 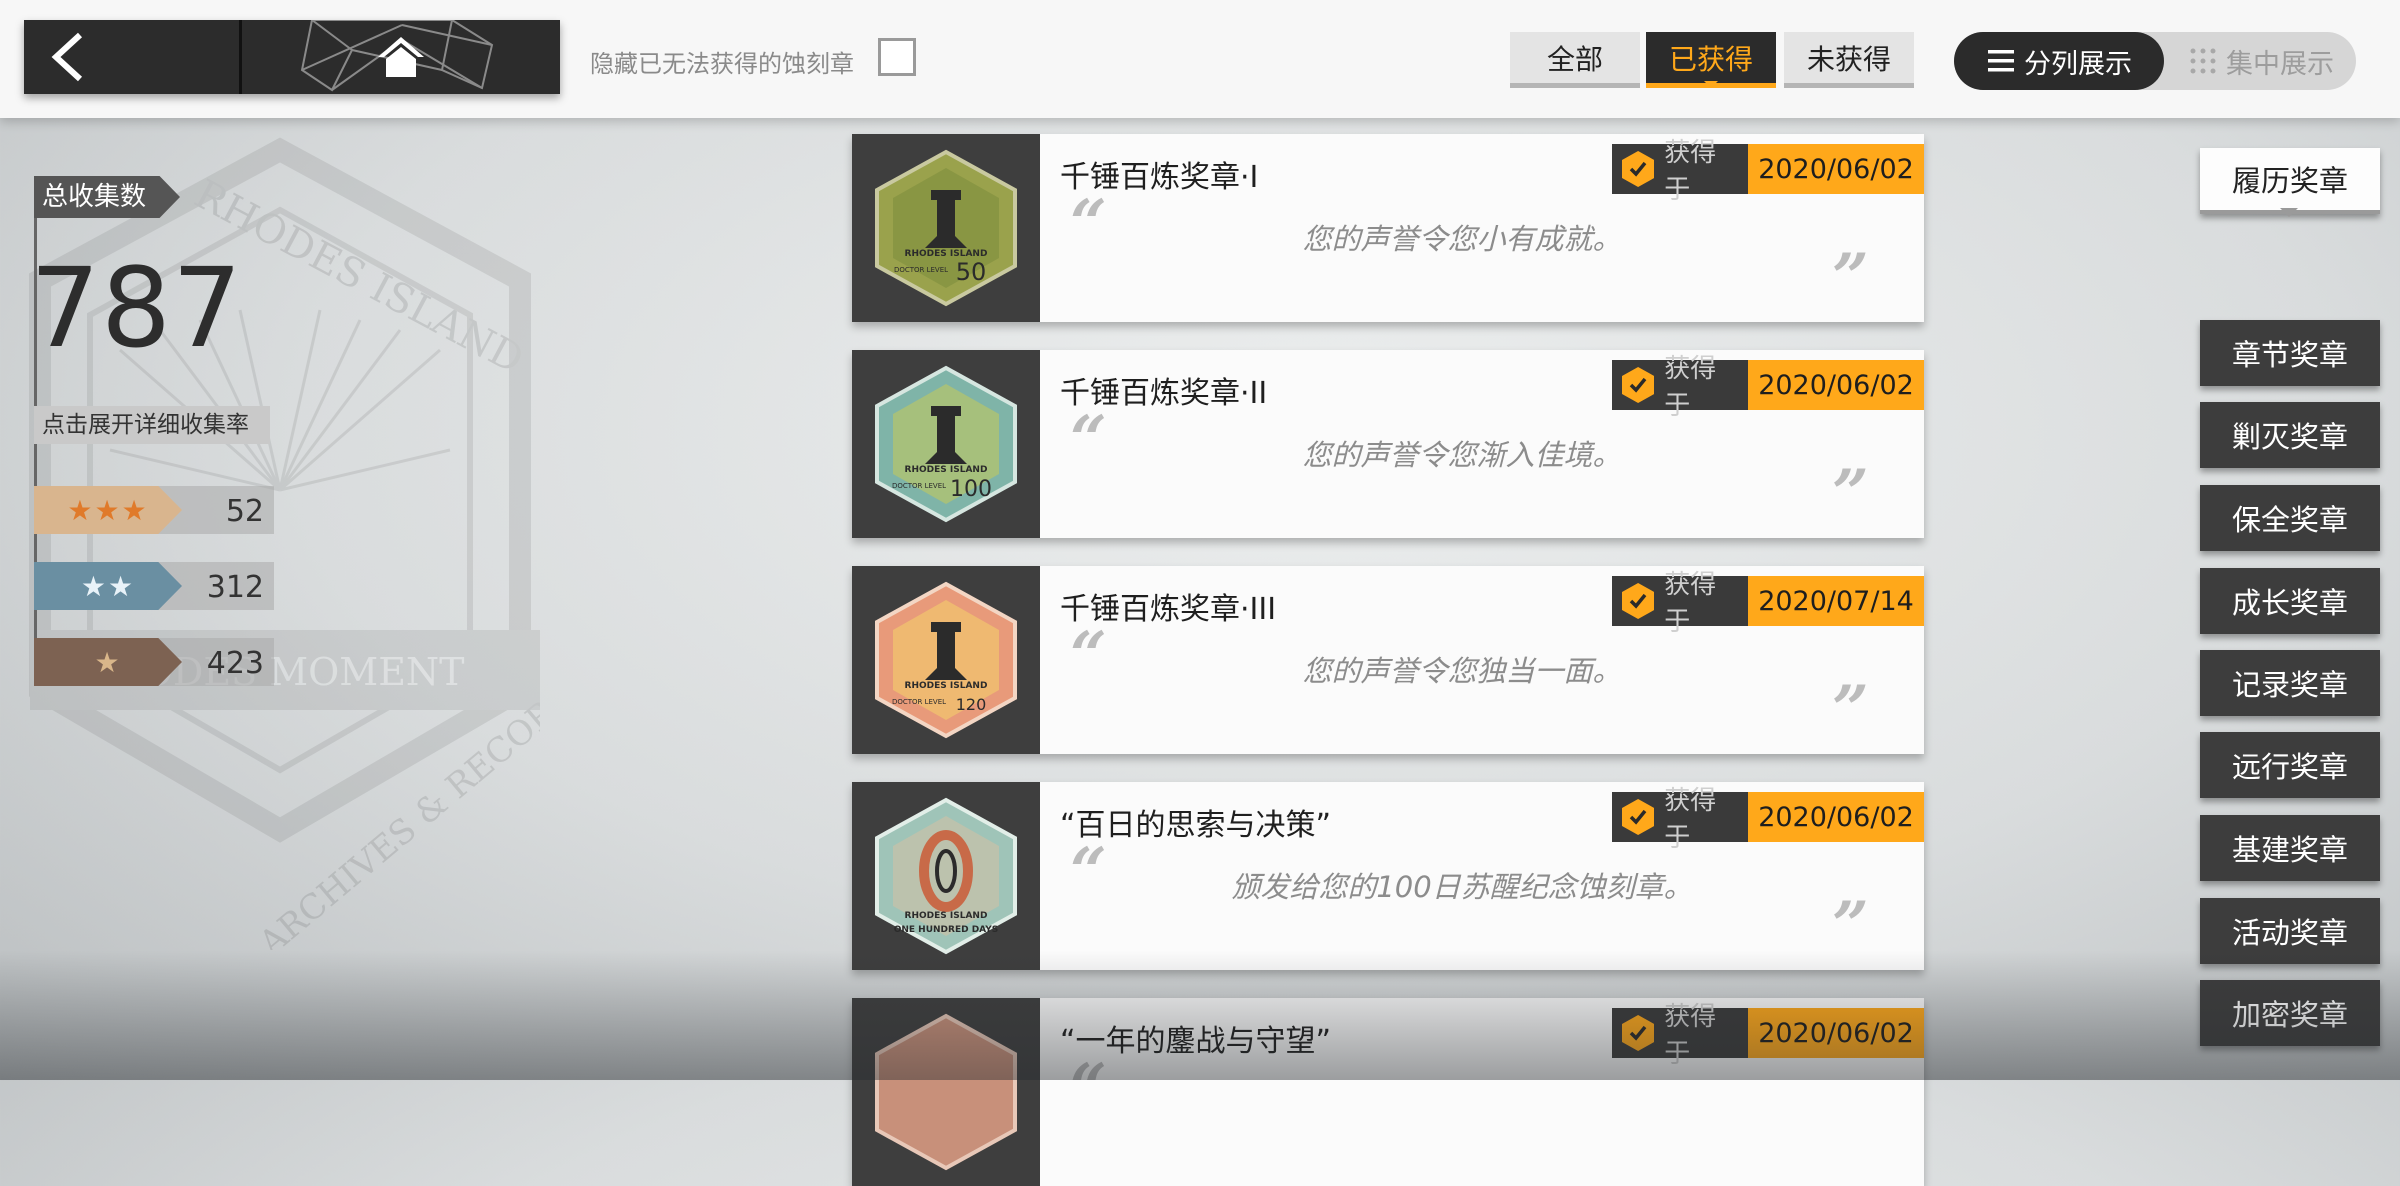 I want to click on top-bar: 隐藏已无法获得的蚀刻章 全部 已获得 未获得 分列展示 集中展示, so click(x=1200, y=59).